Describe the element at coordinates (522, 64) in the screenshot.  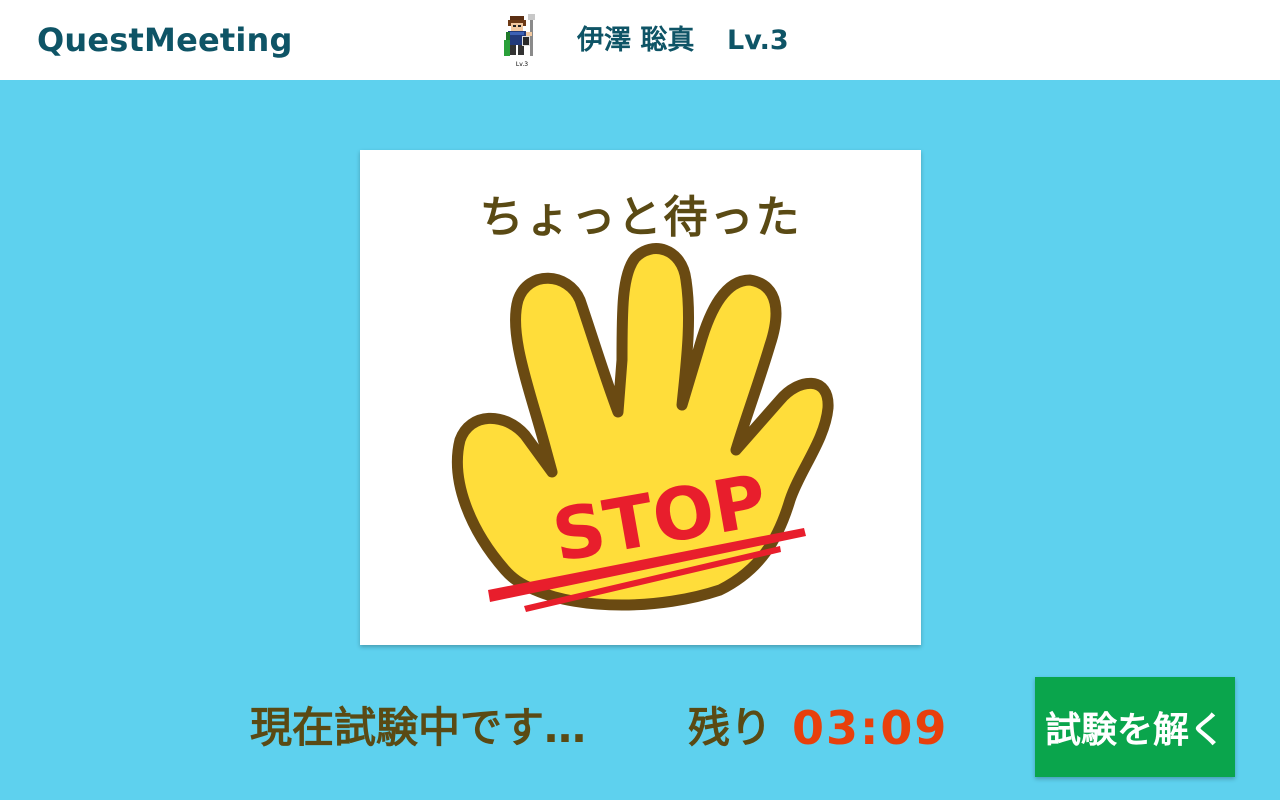
I see `avatar-level-caption: Lv.3` at that location.